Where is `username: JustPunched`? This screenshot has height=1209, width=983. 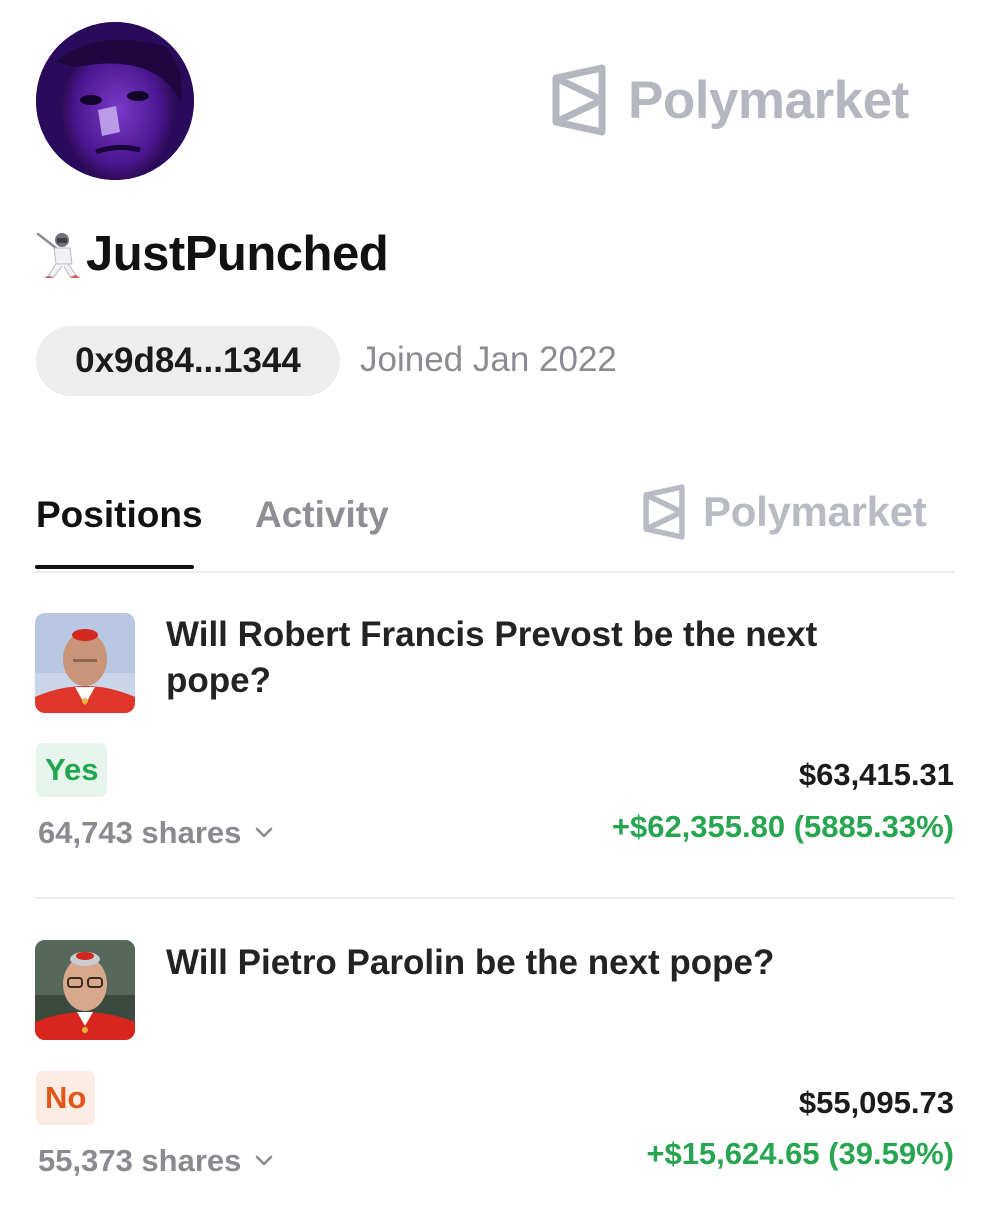 username: JustPunched is located at coordinates (237, 254).